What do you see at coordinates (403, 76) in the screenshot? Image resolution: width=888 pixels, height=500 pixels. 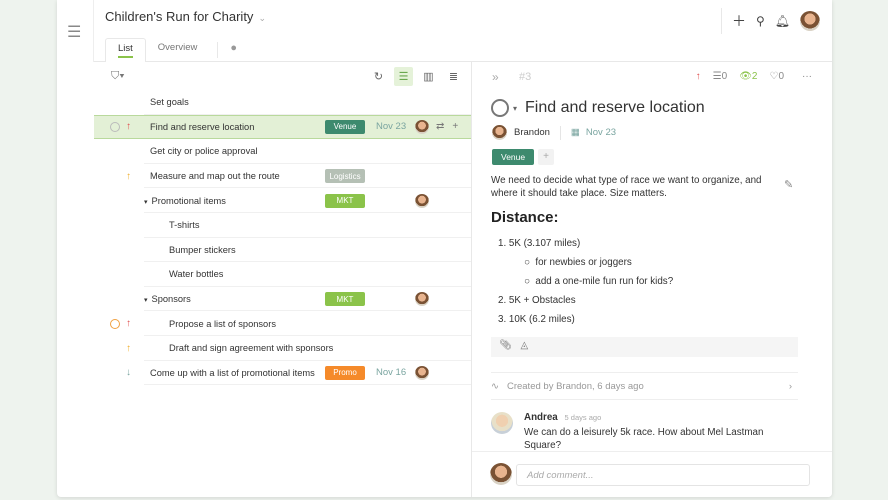 I see `list-view-icon: ☰` at bounding box center [403, 76].